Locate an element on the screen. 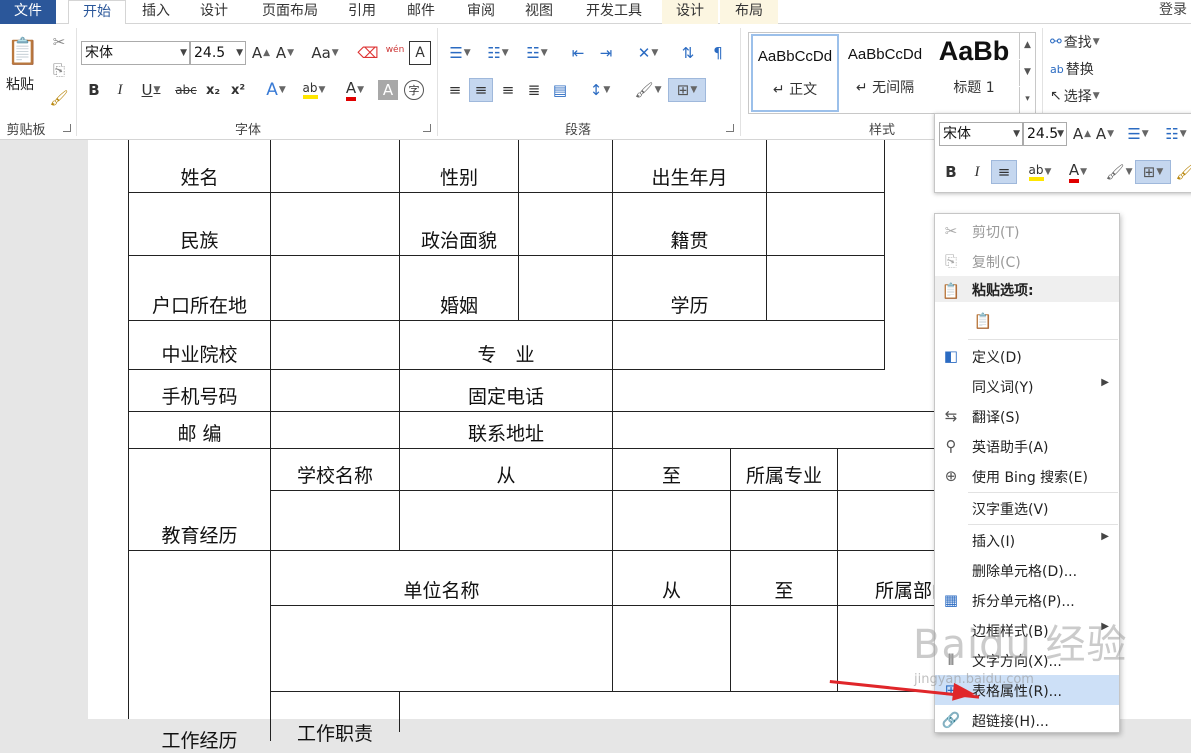 This screenshot has height=753, width=1191. replace-button: ab 替换 is located at coordinates (1086, 69).